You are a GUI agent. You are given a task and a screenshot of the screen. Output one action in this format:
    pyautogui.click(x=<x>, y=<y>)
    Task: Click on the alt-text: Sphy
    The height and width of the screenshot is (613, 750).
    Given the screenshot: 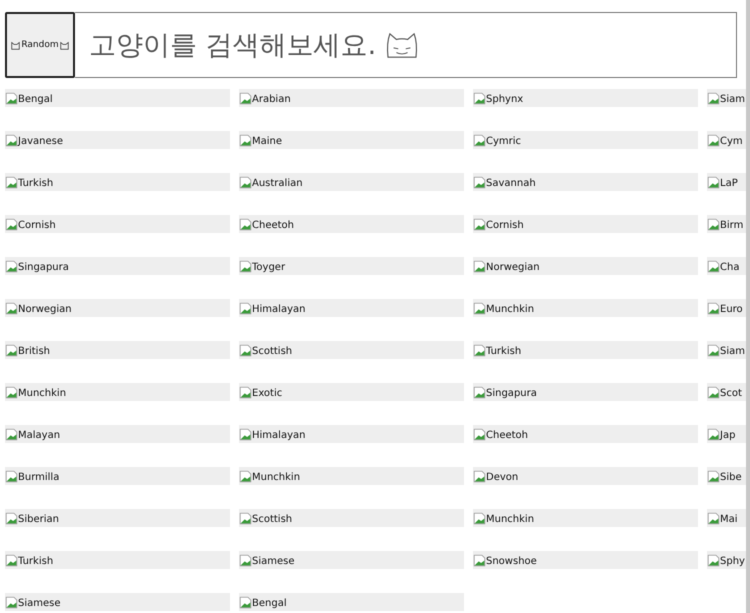 What is the action you would take?
    pyautogui.click(x=732, y=562)
    